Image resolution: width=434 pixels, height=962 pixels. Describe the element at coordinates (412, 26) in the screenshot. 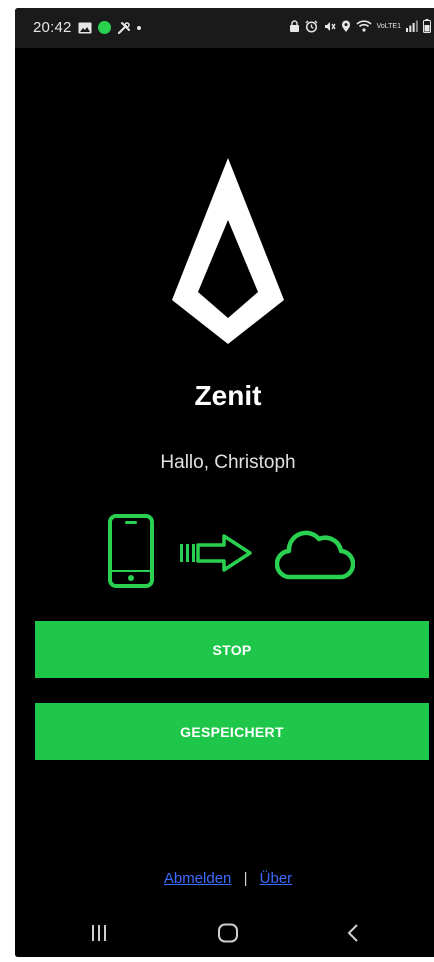

I see `signal-icon` at that location.